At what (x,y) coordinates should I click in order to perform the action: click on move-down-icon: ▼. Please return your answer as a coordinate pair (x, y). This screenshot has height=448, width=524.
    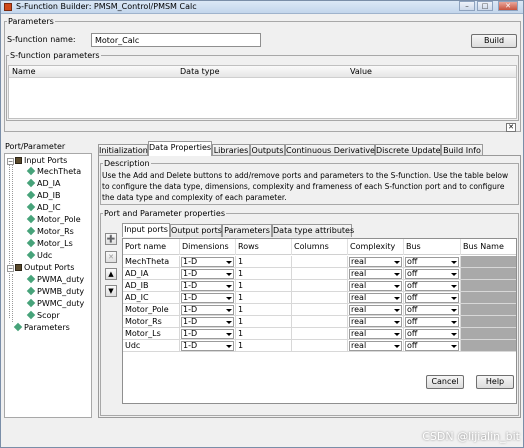
    Looking at the image, I should click on (111, 291).